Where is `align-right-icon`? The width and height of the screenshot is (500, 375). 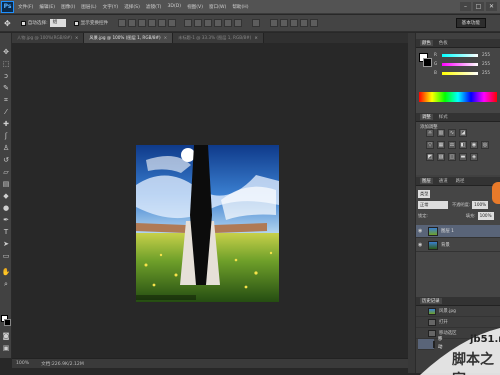 align-right-icon is located at coordinates (172, 23).